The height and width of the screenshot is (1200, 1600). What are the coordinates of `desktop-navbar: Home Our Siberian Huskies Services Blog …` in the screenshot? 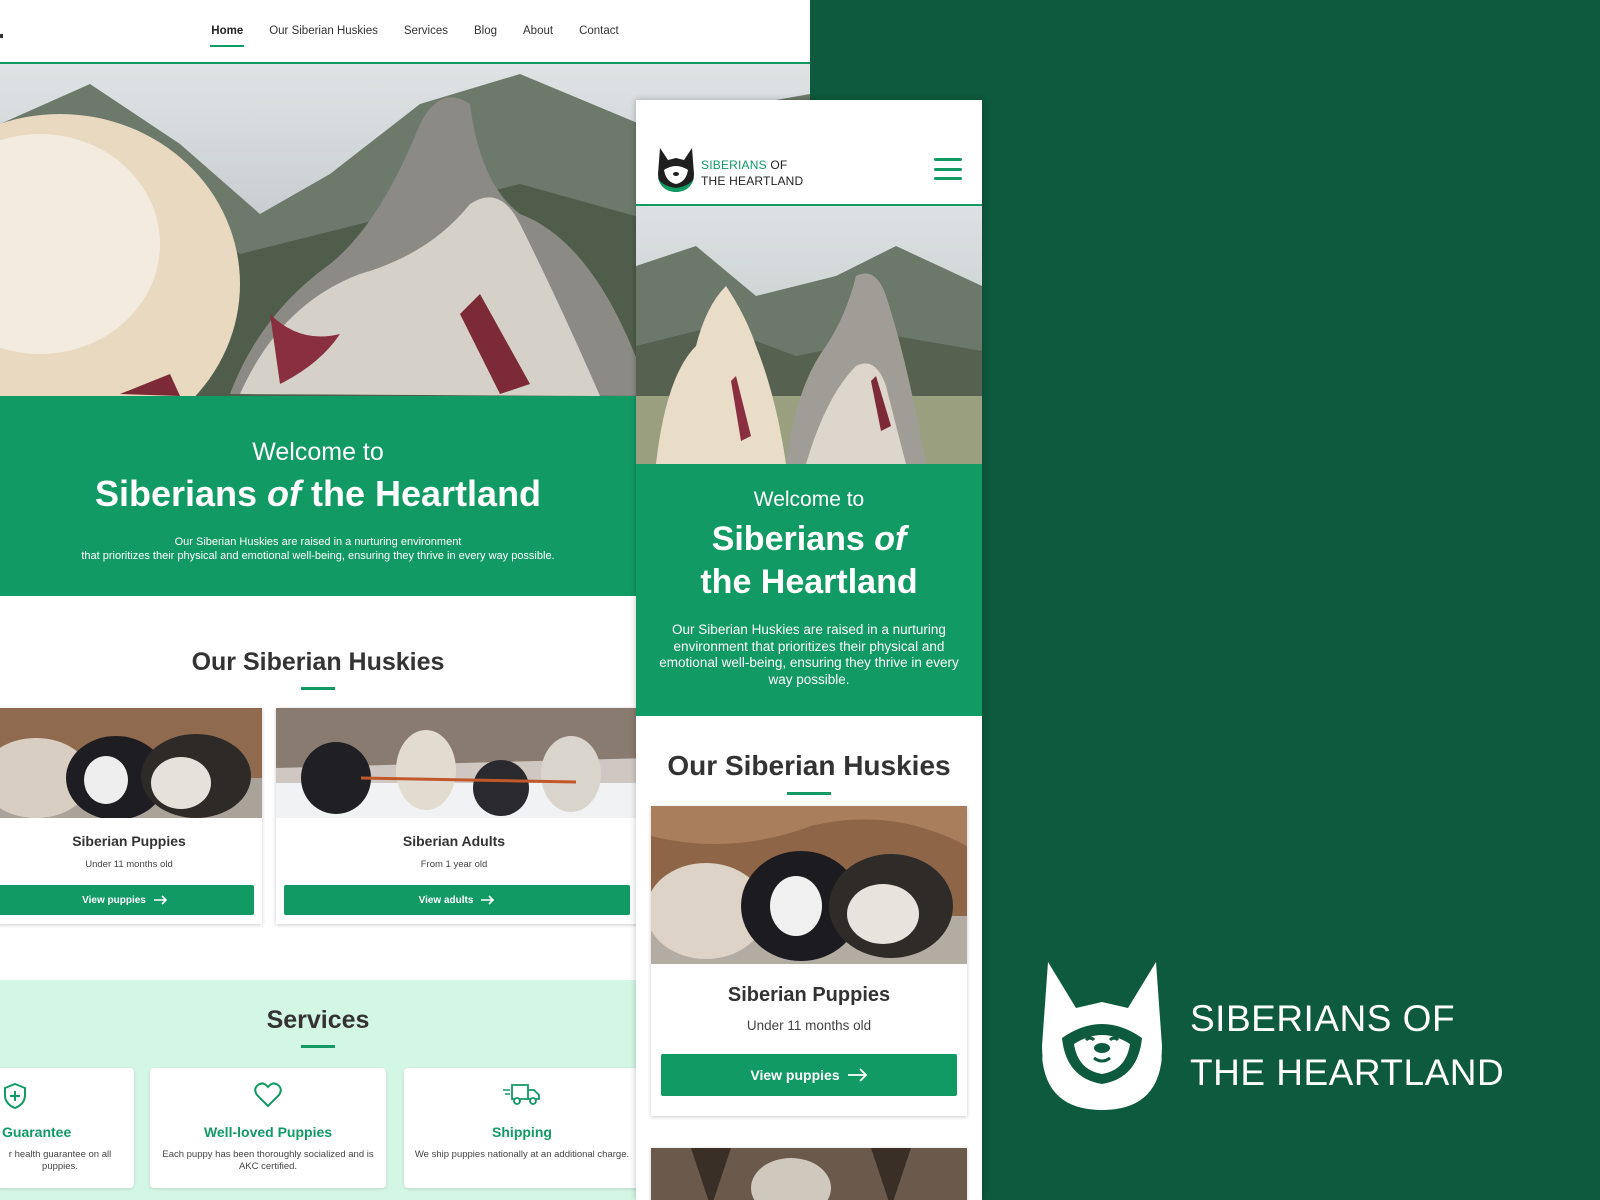 It's located at (405, 32).